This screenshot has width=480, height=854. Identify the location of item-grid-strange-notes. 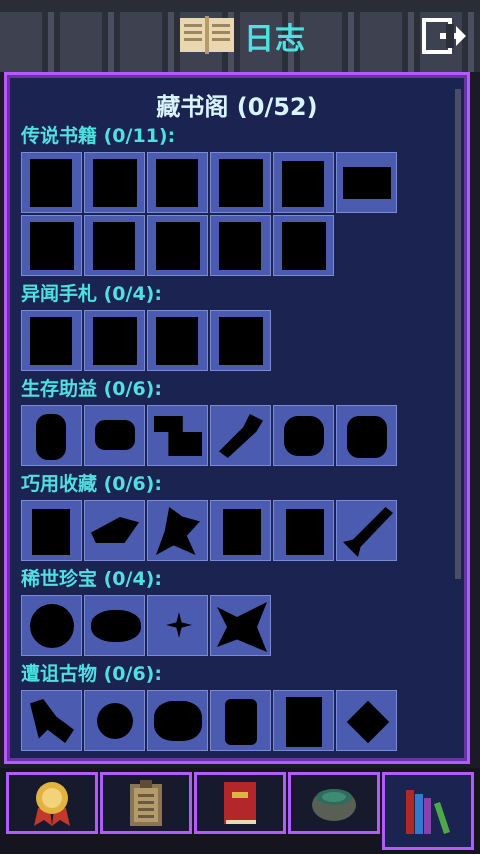
(239, 340).